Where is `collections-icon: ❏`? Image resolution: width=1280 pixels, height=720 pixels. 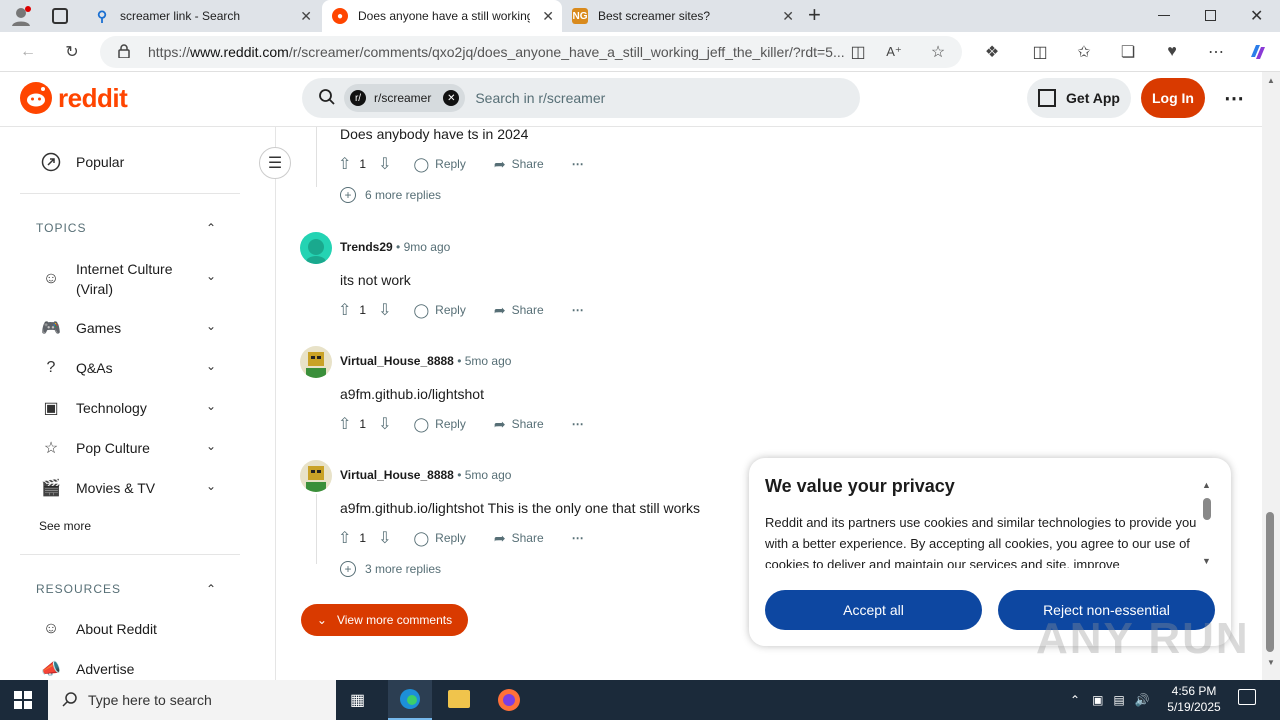
collections-icon: ❏ is located at coordinates (1128, 52).